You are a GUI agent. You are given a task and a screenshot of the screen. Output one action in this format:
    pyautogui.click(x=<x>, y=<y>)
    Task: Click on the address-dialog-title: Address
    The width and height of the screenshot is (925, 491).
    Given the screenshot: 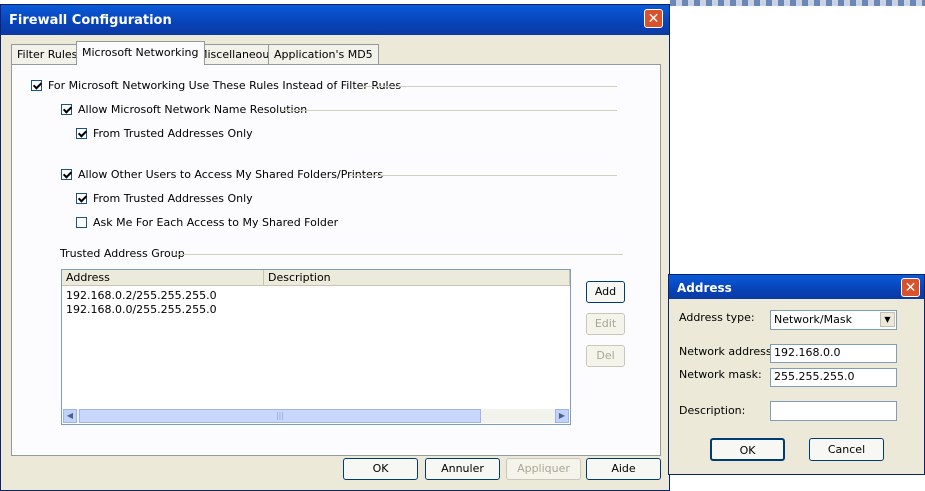 What is the action you would take?
    pyautogui.click(x=704, y=288)
    